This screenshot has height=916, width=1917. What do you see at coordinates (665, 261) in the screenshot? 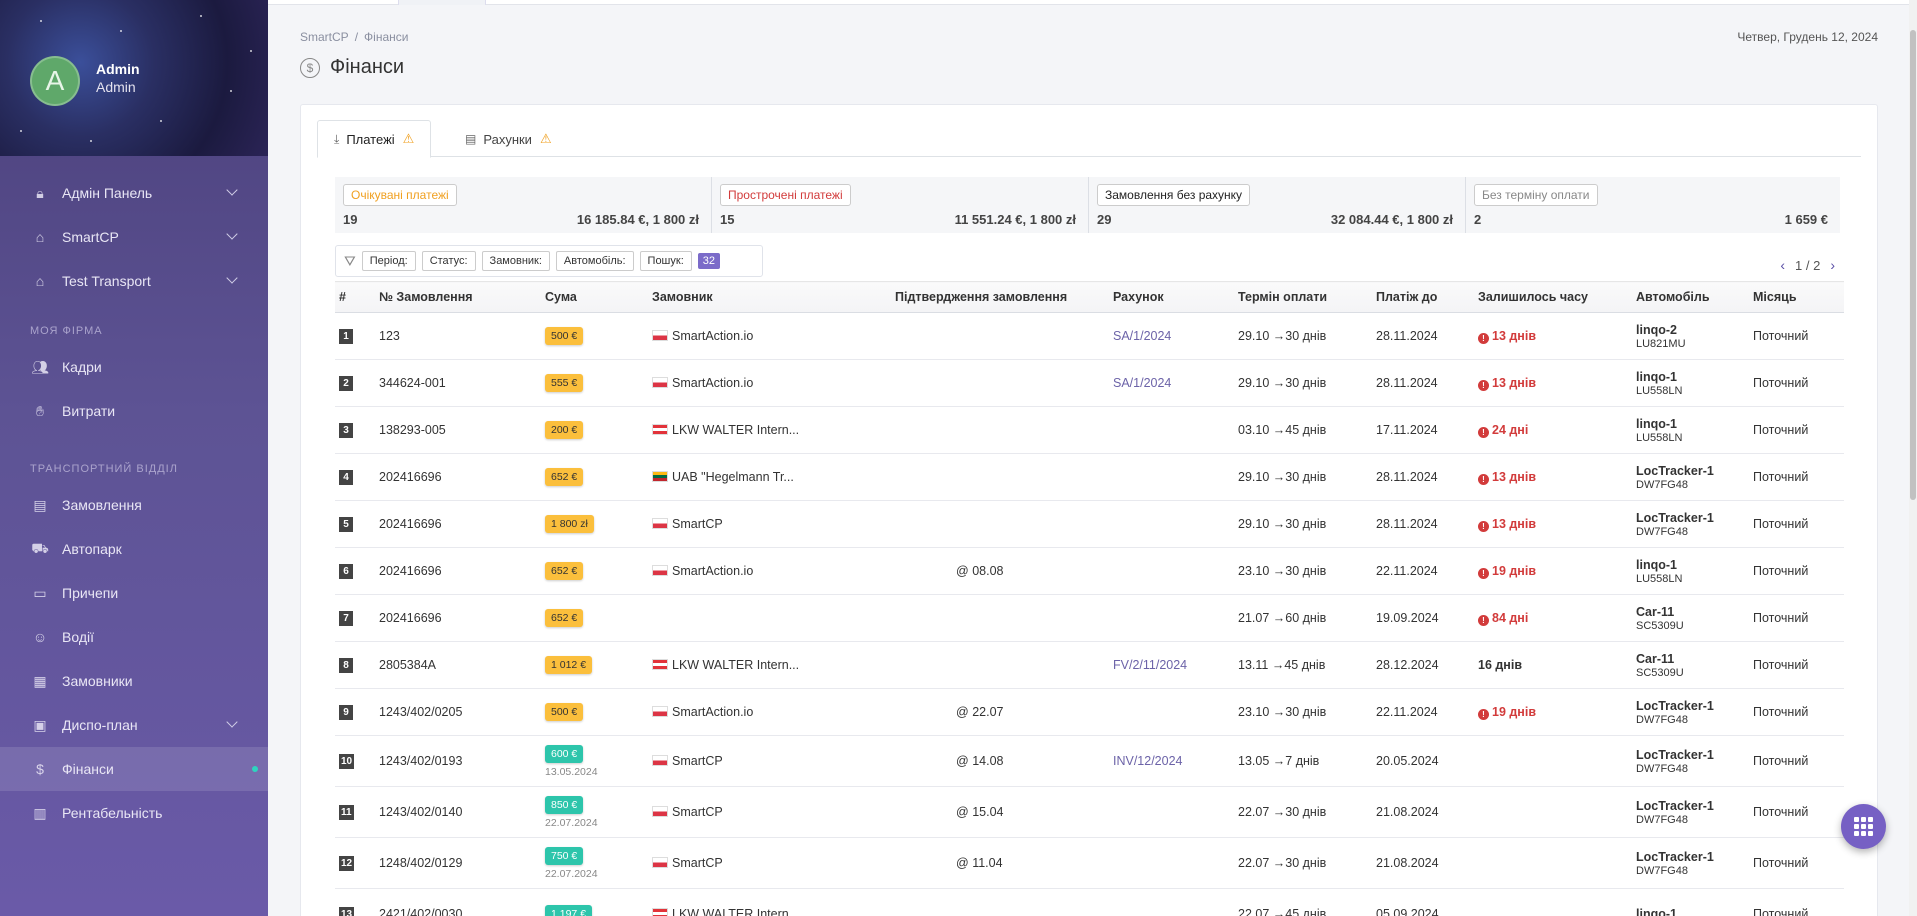
I see `filter-search: Пошук:` at bounding box center [665, 261].